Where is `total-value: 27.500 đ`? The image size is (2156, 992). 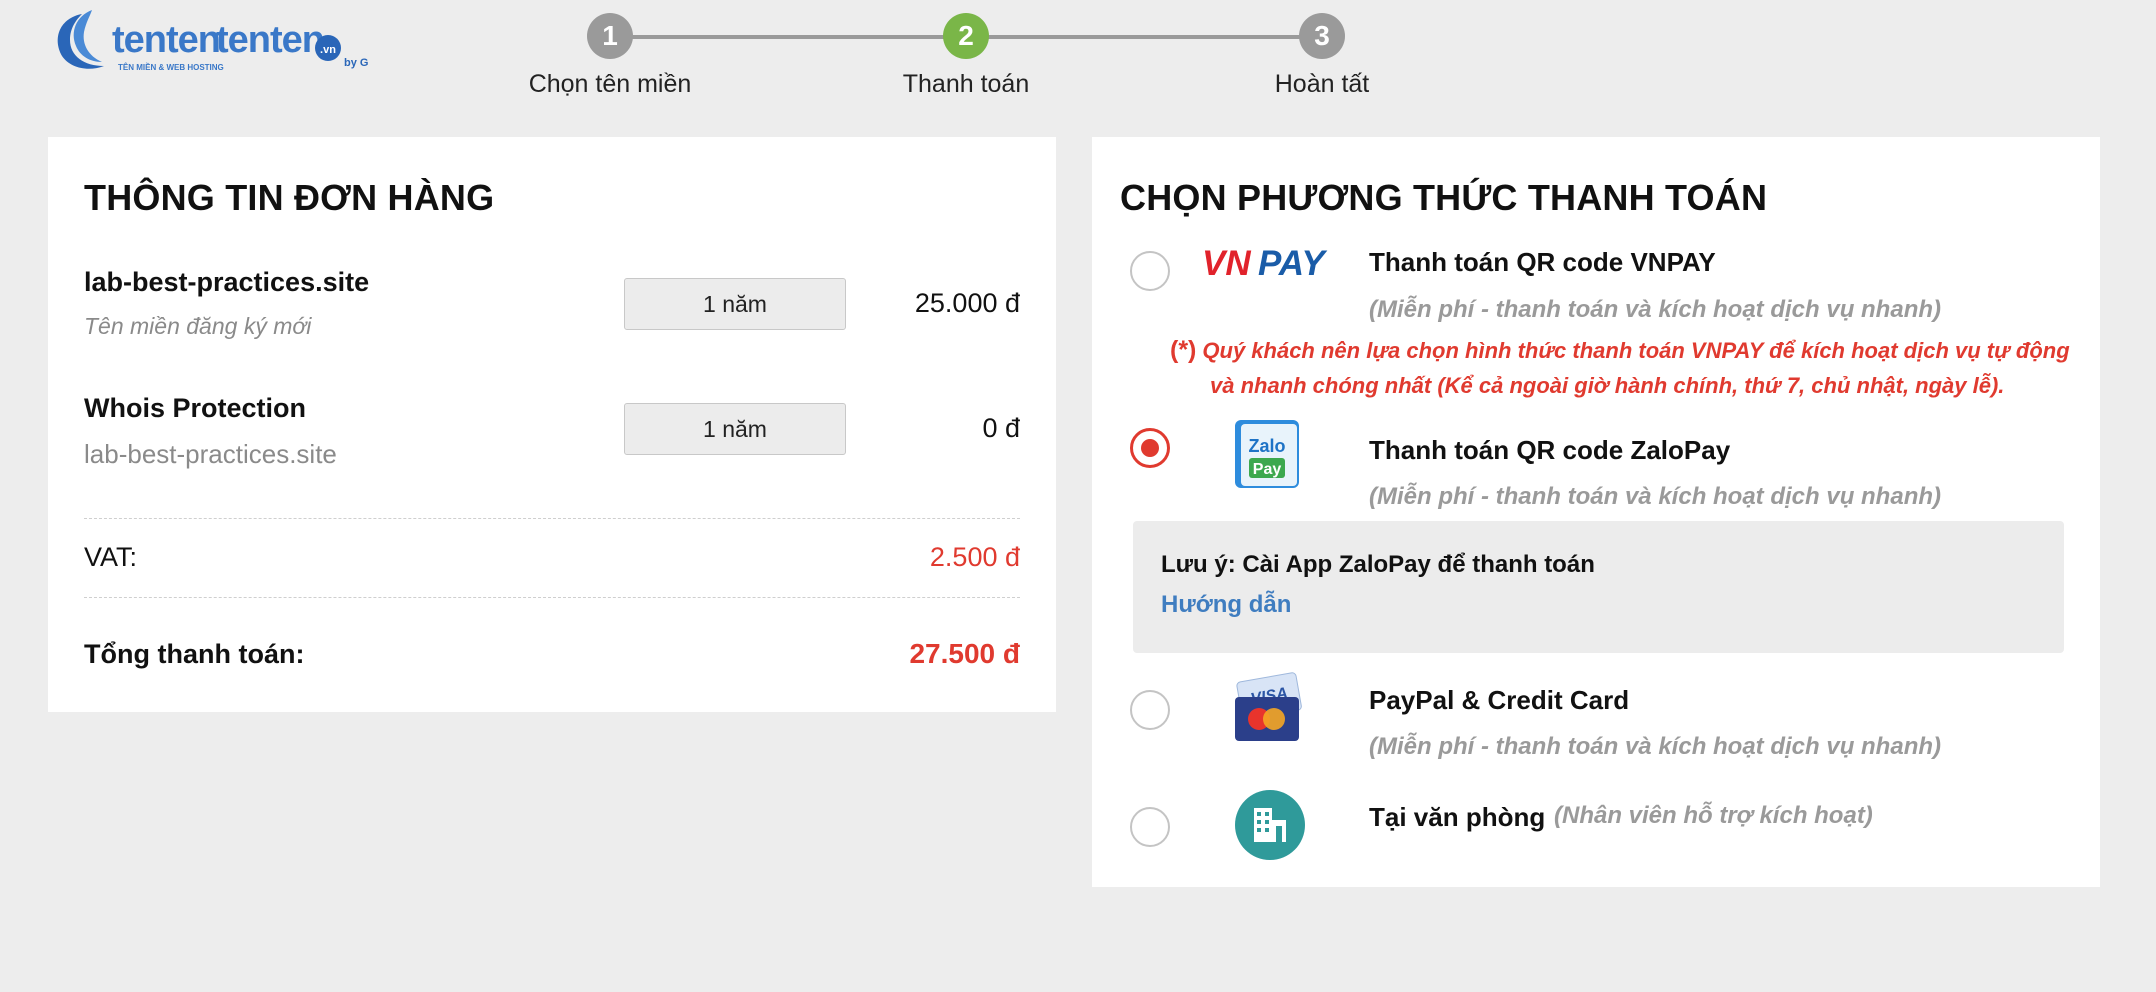 total-value: 27.500 đ is located at coordinates (964, 653).